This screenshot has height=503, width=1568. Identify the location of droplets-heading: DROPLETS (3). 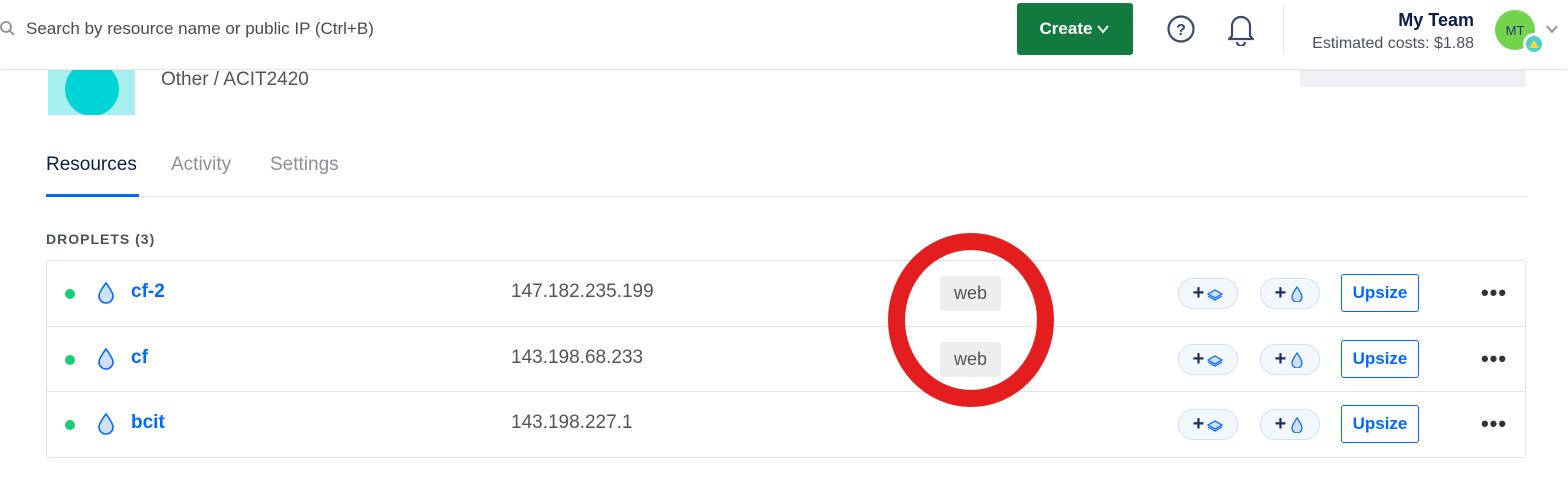
(101, 239).